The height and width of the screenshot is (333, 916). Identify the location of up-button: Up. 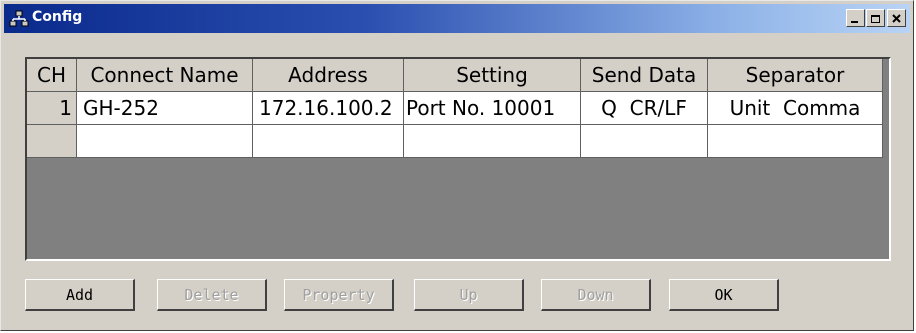
(469, 295).